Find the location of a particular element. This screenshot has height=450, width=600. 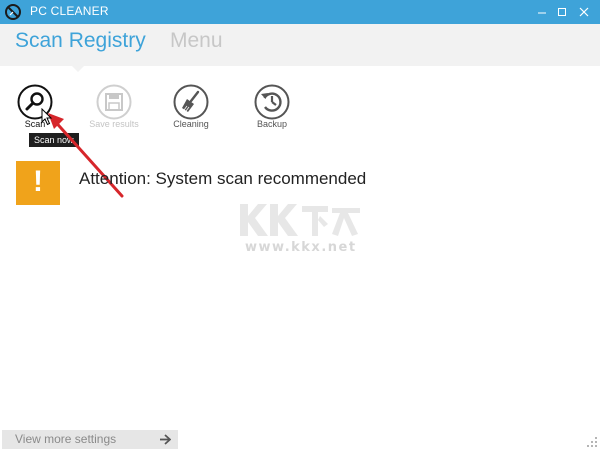

minimize-icon is located at coordinates (542, 12).